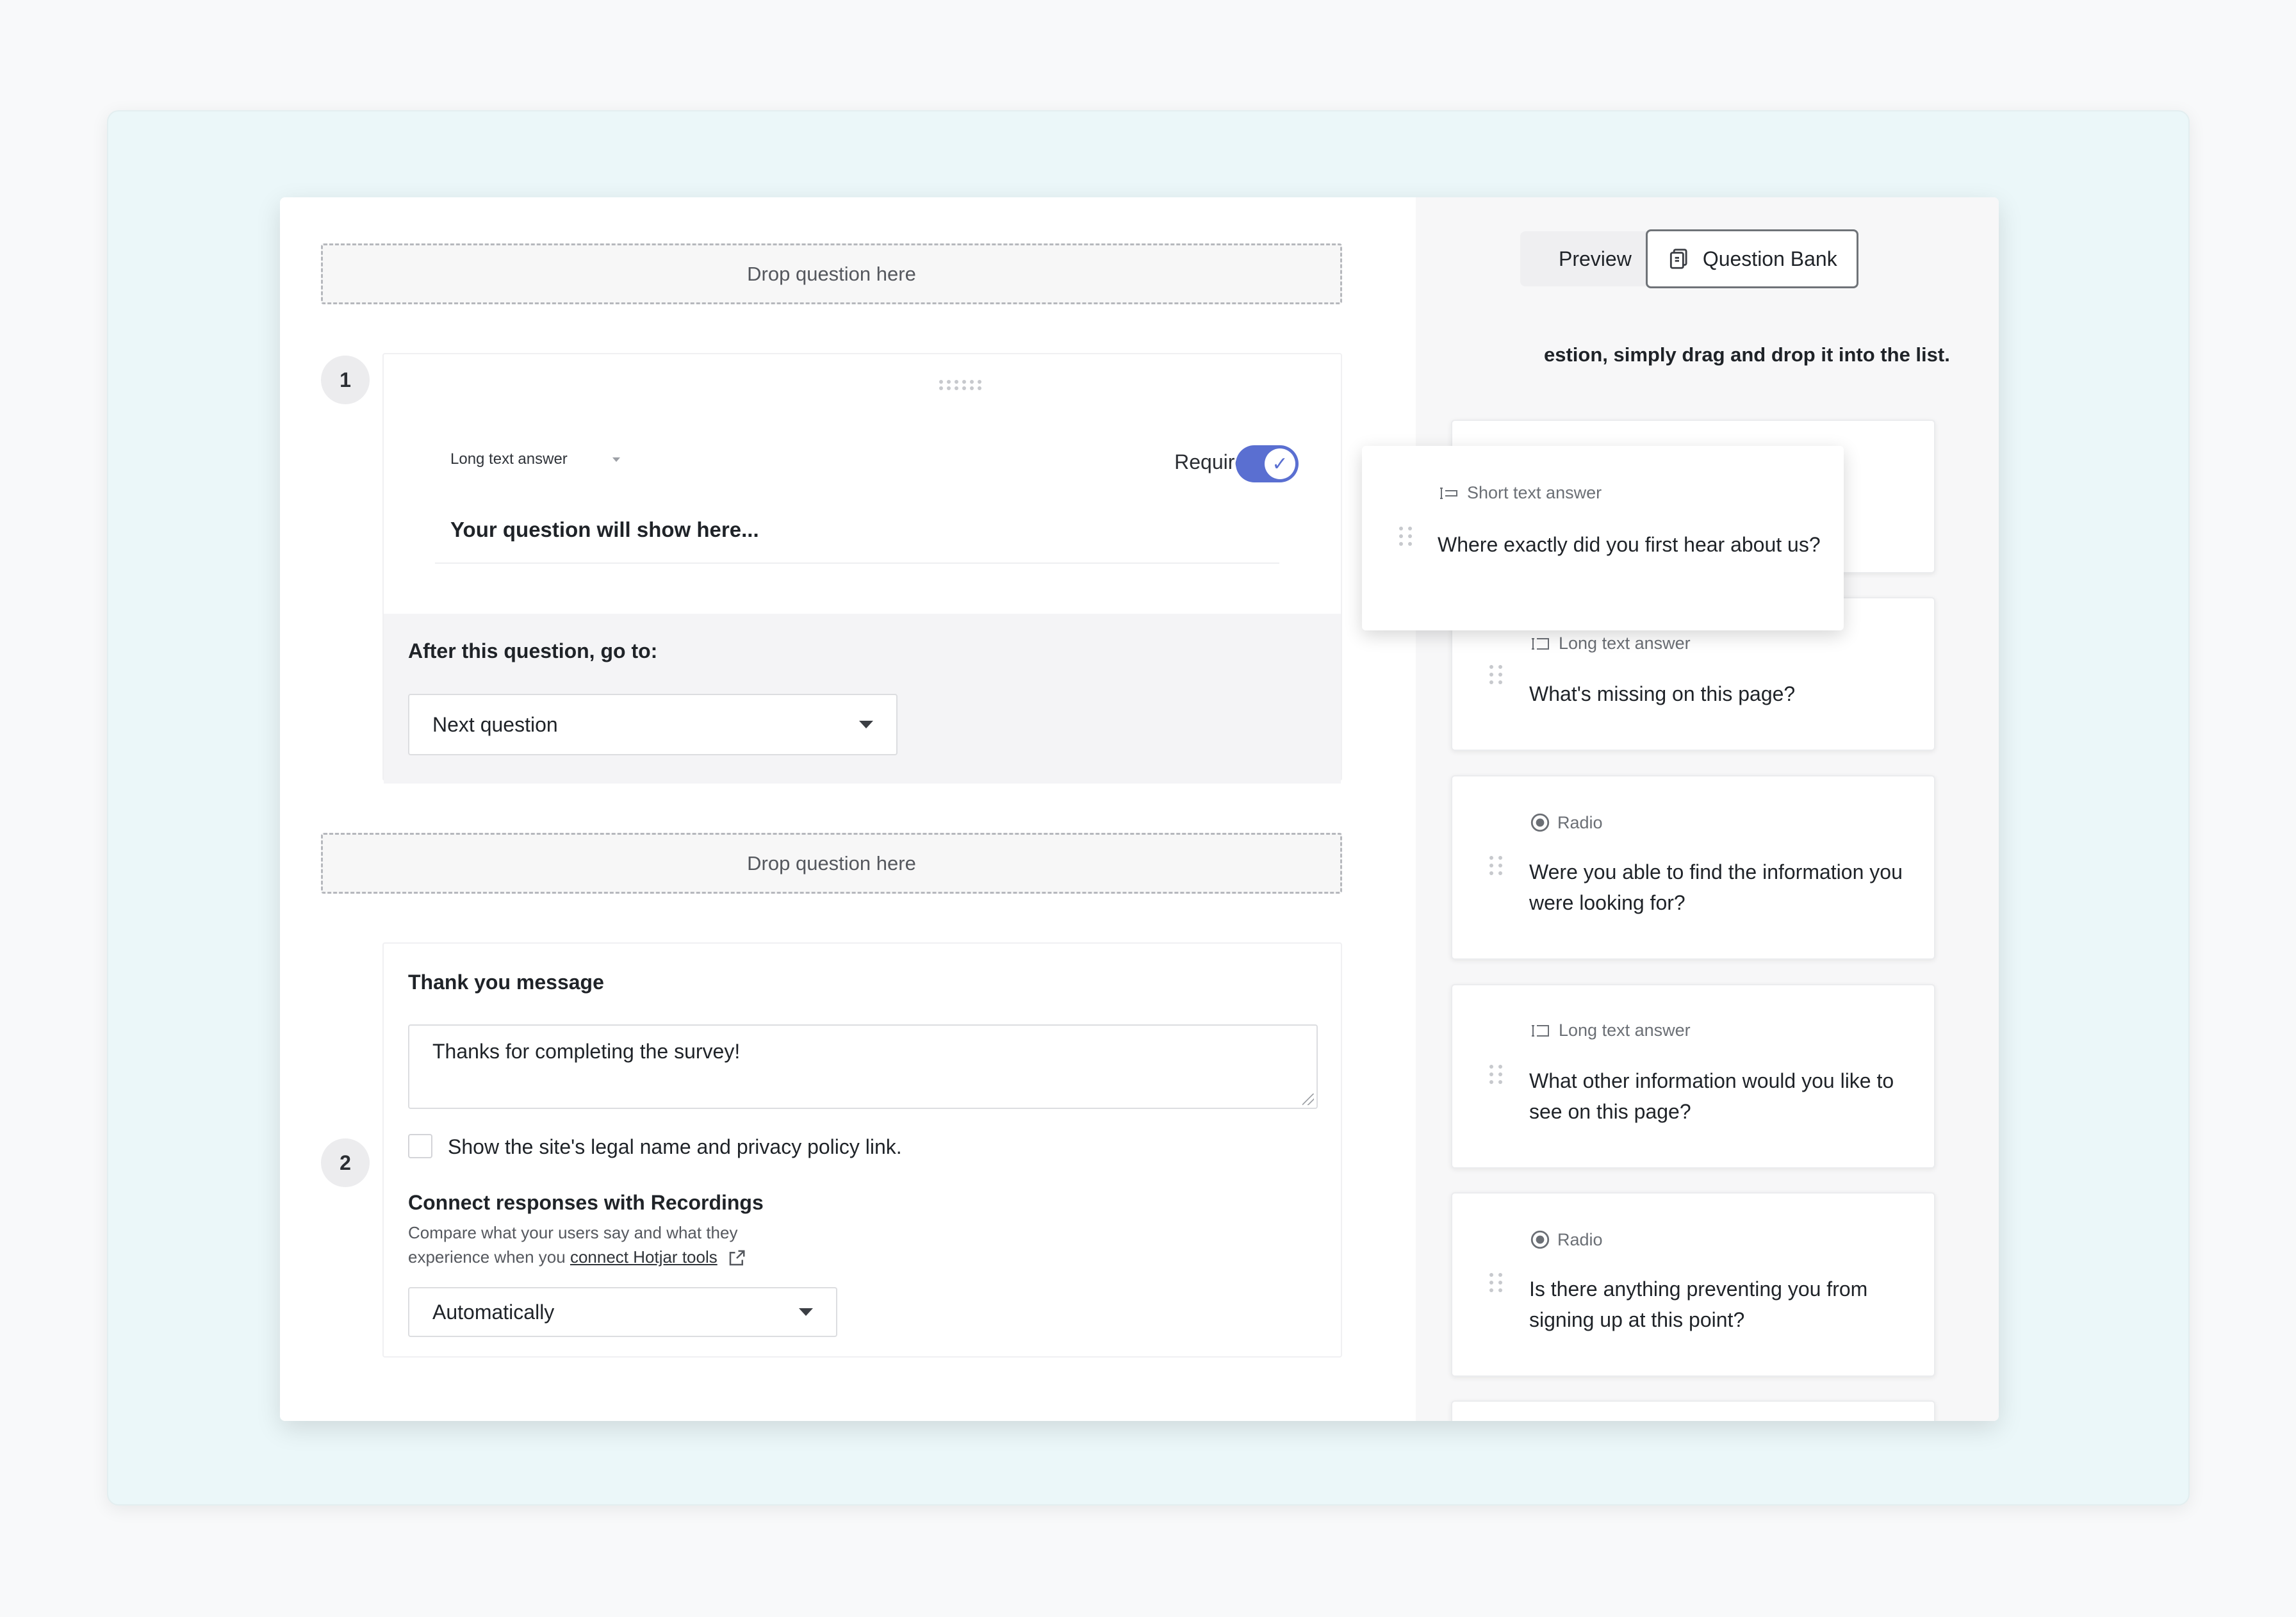  Describe the element at coordinates (857, 563) in the screenshot. I see `title-underline` at that location.